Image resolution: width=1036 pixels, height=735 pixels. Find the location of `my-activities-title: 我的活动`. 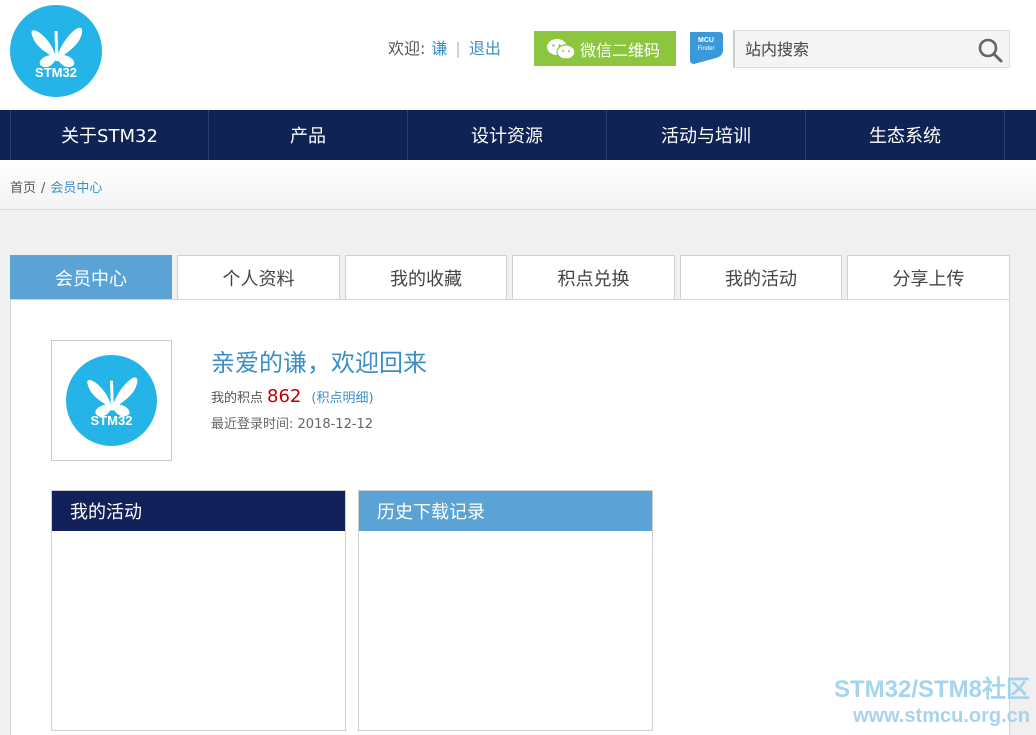

my-activities-title: 我的活动 is located at coordinates (198, 511).